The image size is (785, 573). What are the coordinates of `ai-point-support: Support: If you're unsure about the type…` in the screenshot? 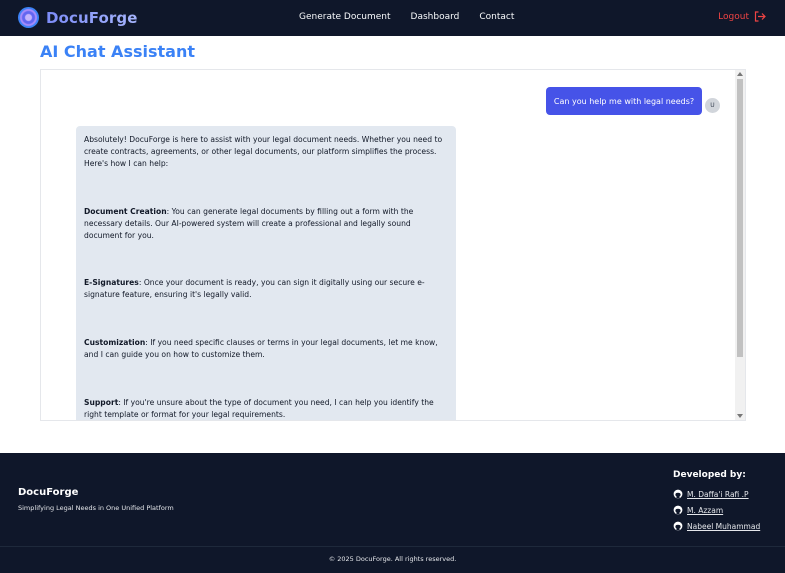 It's located at (259, 408).